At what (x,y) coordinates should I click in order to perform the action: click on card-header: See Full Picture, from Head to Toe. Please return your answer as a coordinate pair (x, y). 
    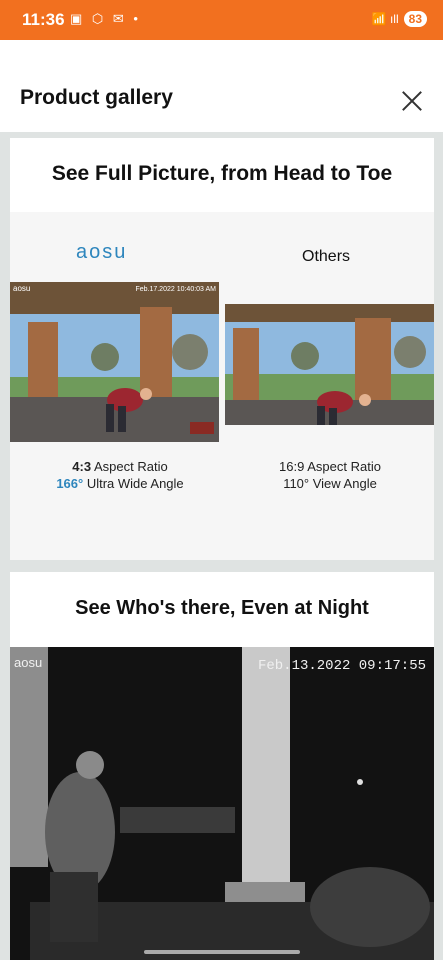
    Looking at the image, I should click on (222, 175).